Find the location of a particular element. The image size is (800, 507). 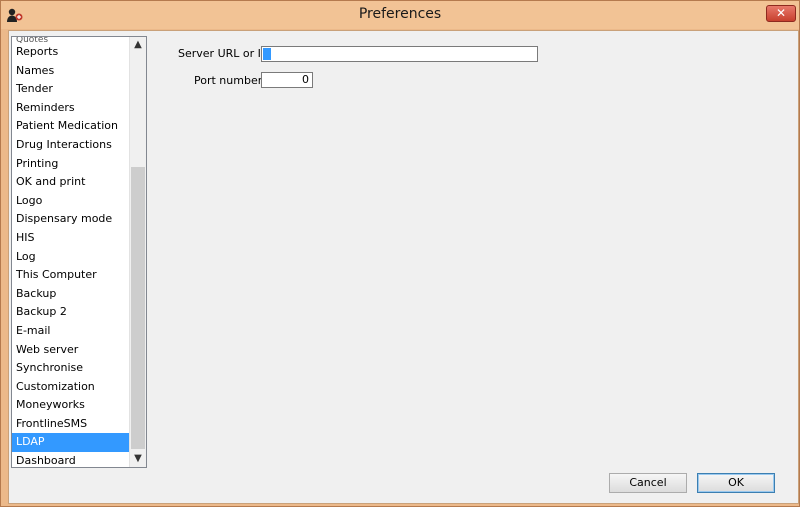

server-url-label: Server URL or IP is located at coordinates (223, 53).